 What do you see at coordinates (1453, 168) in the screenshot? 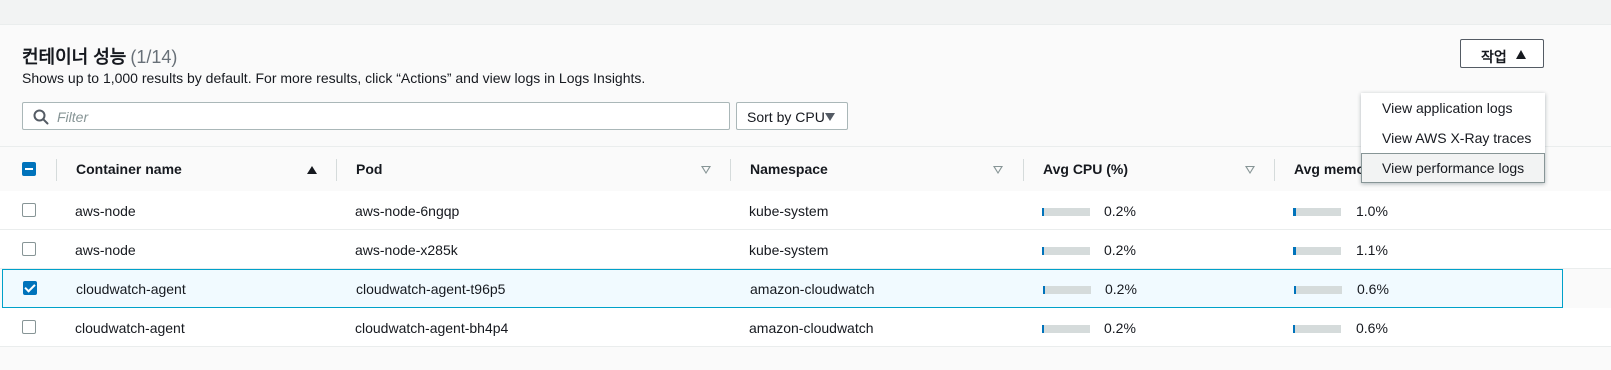
I see `menu-item-view-performance-logs: View performance logs` at bounding box center [1453, 168].